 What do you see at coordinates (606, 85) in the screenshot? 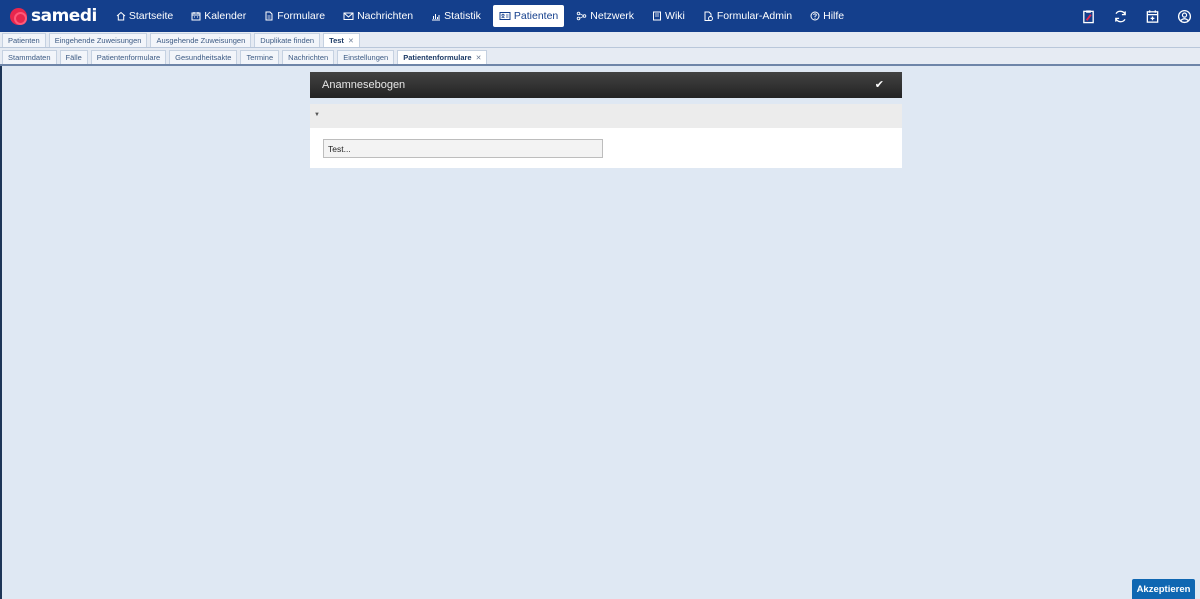
I see `form-header: Anamnesebogen ✔` at bounding box center [606, 85].